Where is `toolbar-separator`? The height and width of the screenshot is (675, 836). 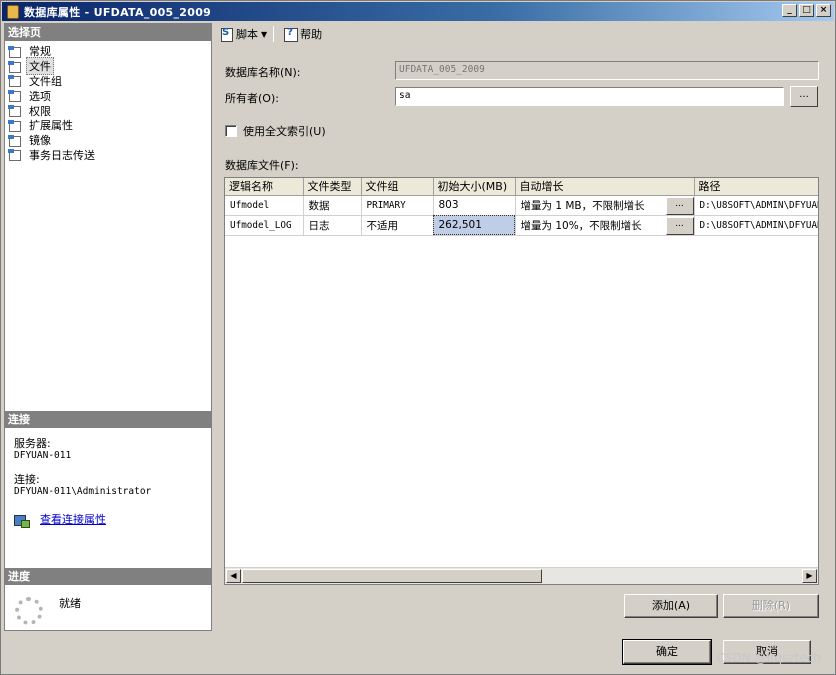 toolbar-separator is located at coordinates (274, 34).